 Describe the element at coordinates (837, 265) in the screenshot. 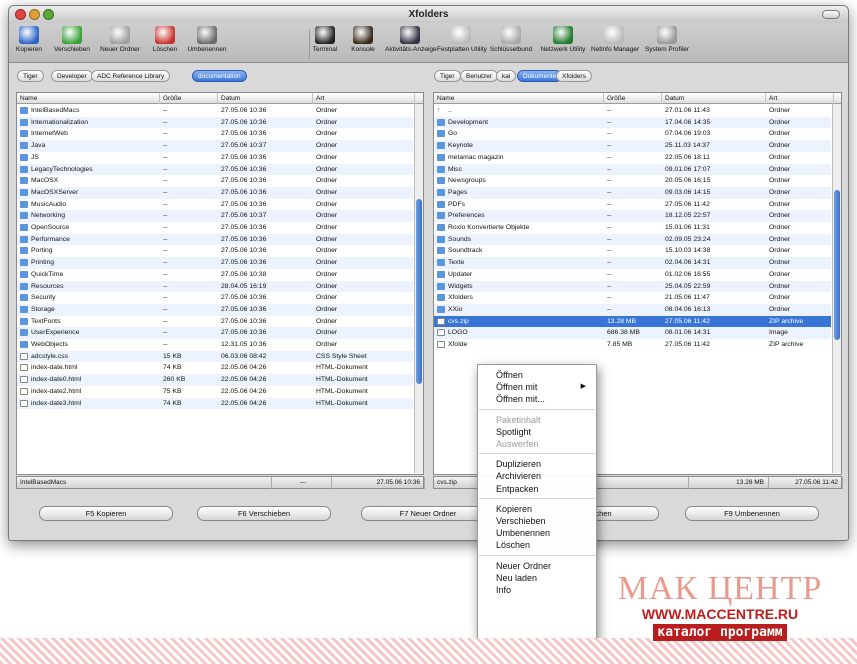

I see `right-scroll-thumb` at that location.